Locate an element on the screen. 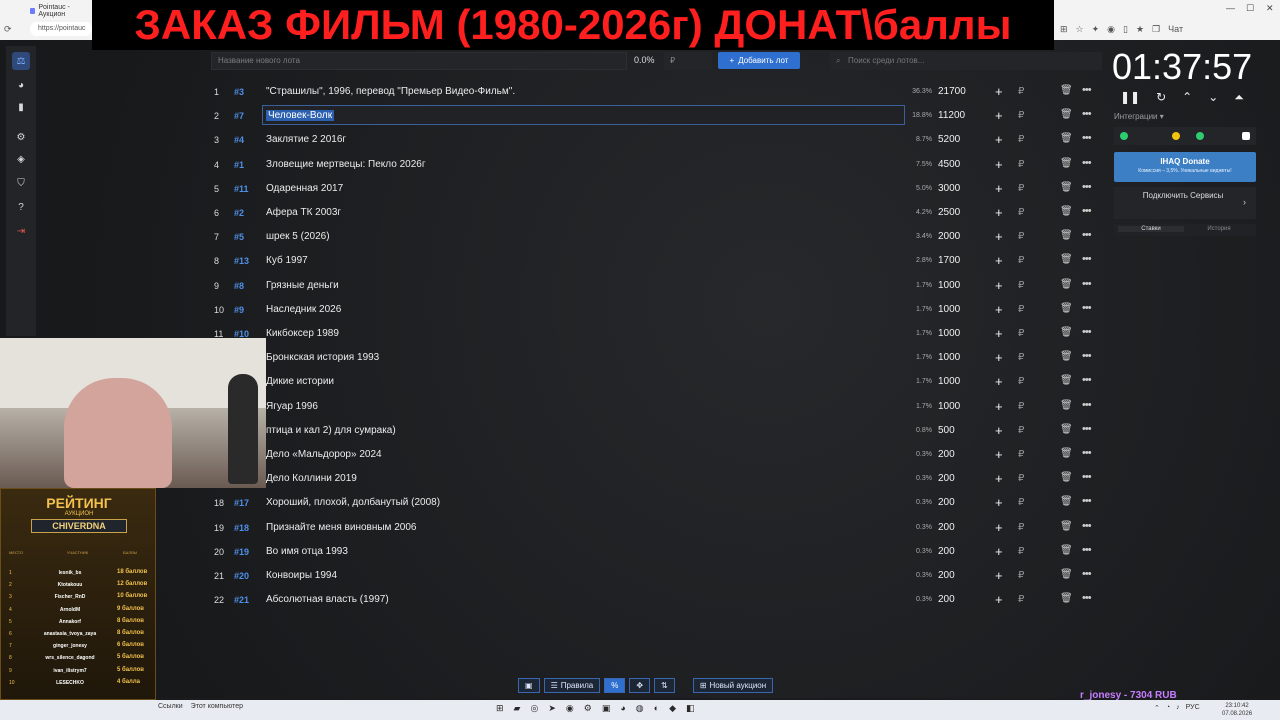  lot-amount: 500 is located at coordinates (946, 430).